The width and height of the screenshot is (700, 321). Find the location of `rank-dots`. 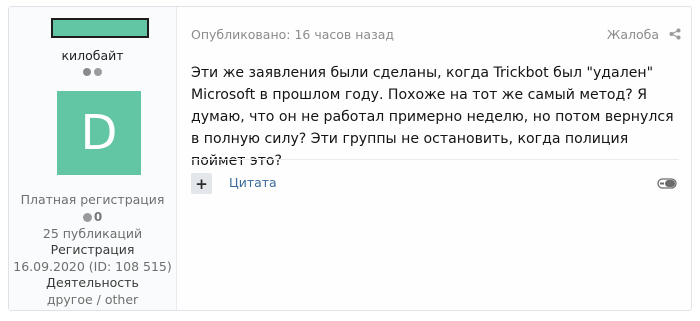

rank-dots is located at coordinates (92, 72).